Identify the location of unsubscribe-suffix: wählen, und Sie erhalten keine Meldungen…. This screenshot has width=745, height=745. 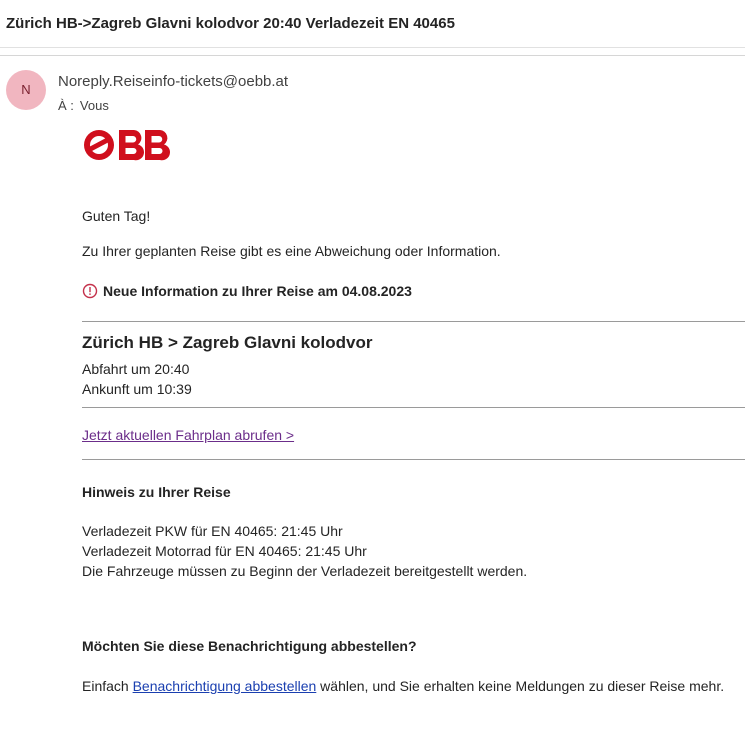
(520, 686).